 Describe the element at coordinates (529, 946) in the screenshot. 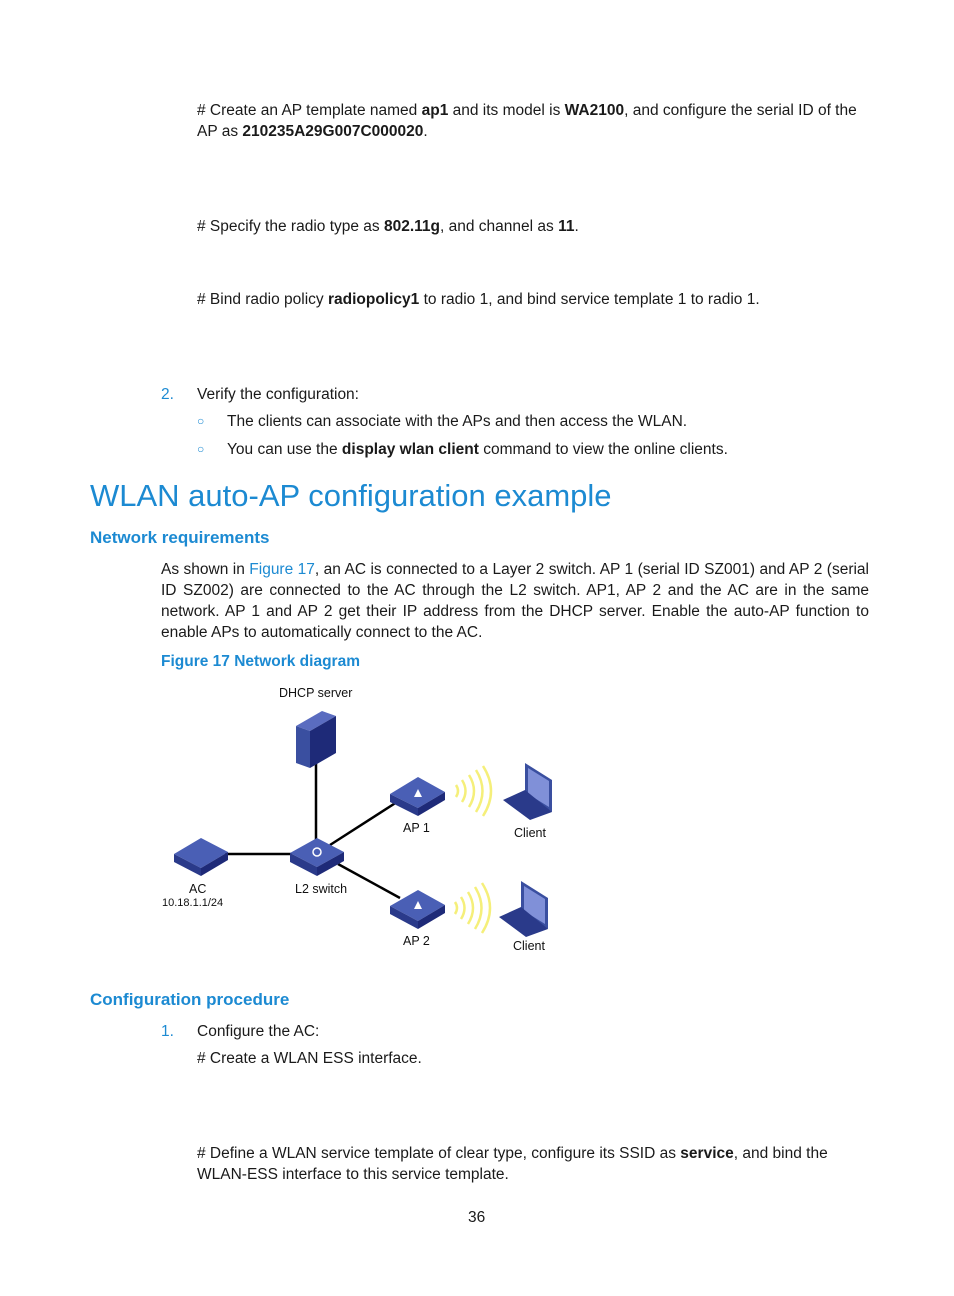

I see `label-client2: Client` at that location.